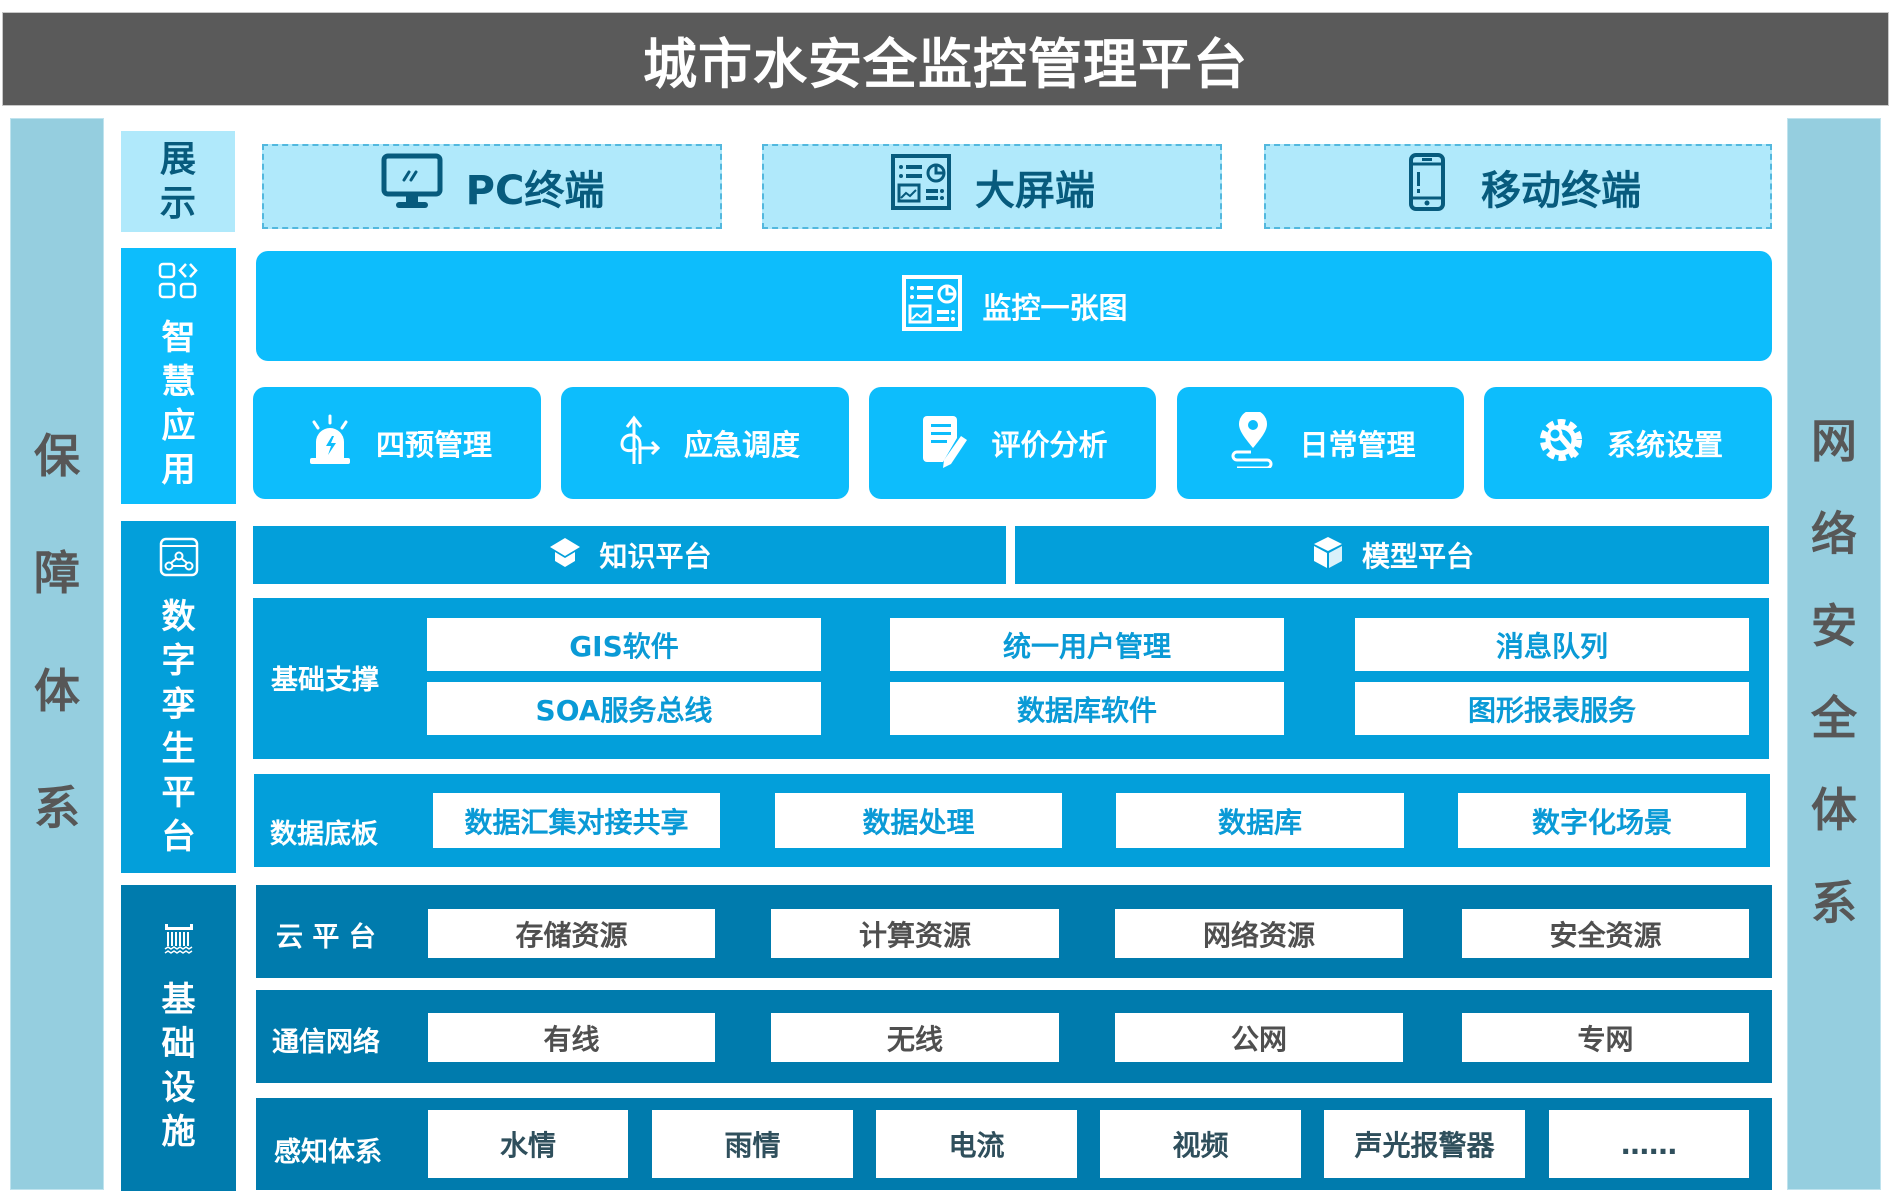 The width and height of the screenshot is (1891, 1193). Describe the element at coordinates (1605, 933) in the screenshot. I see `cloud-item: 安全资源` at that location.